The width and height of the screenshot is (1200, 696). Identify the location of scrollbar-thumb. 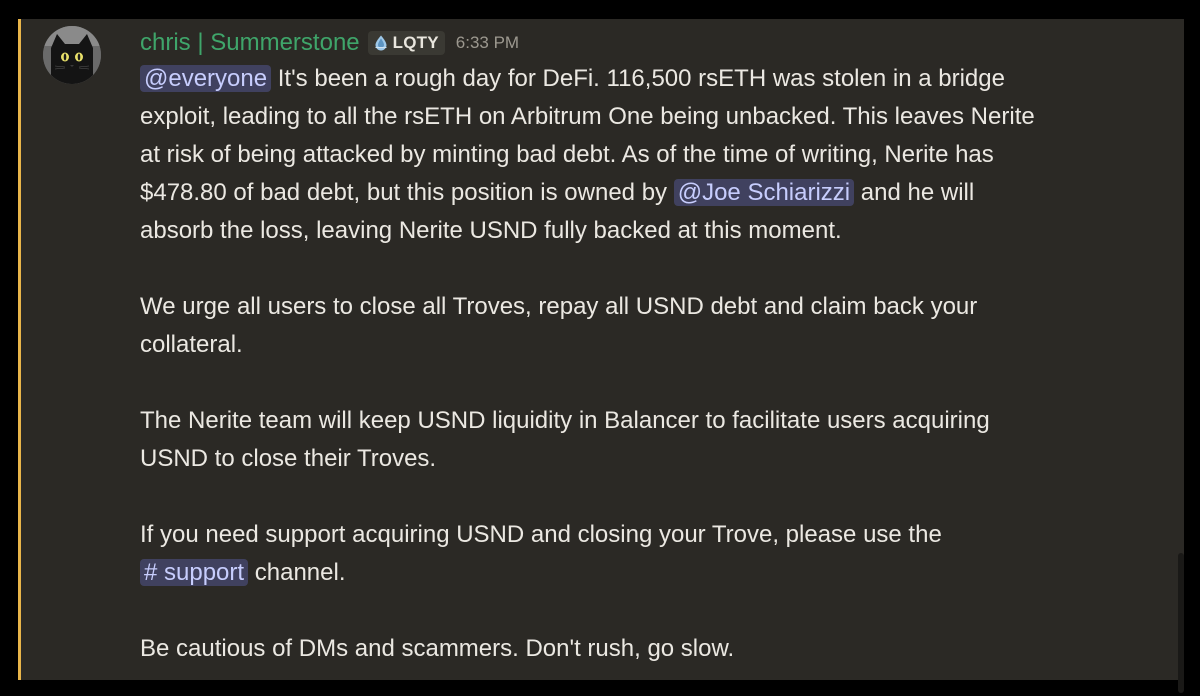
(1181, 623).